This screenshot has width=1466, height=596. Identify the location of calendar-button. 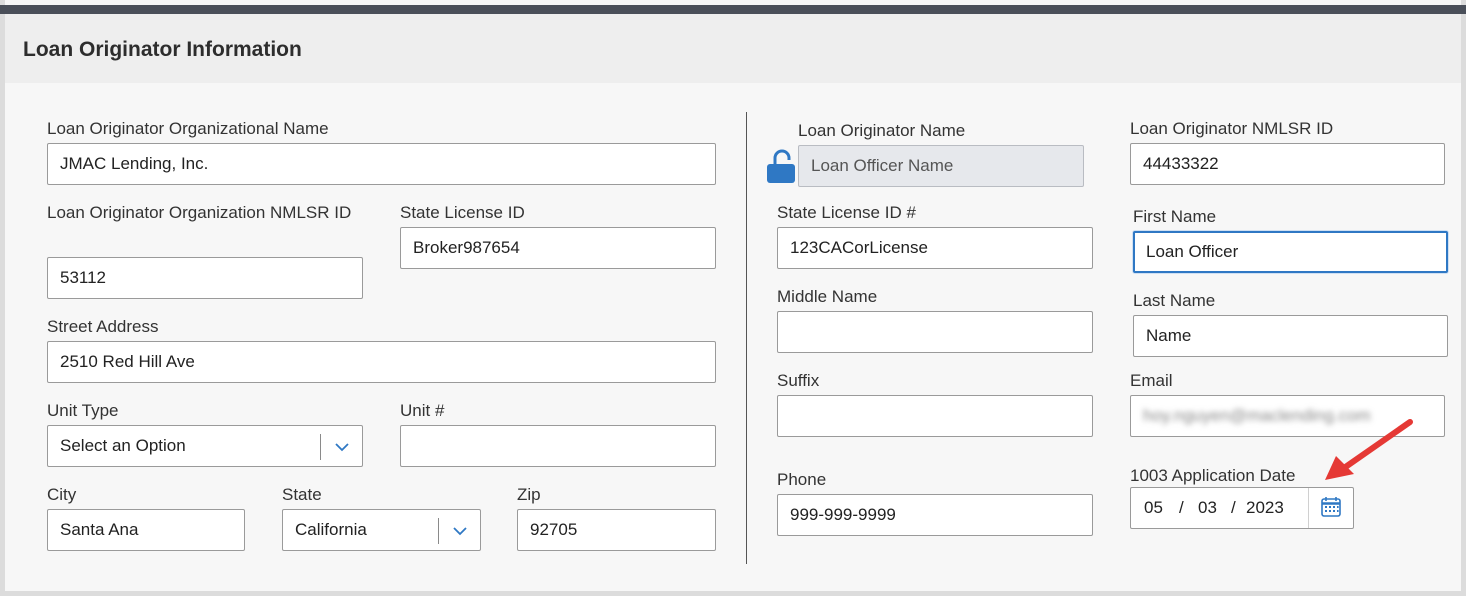
(1330, 508).